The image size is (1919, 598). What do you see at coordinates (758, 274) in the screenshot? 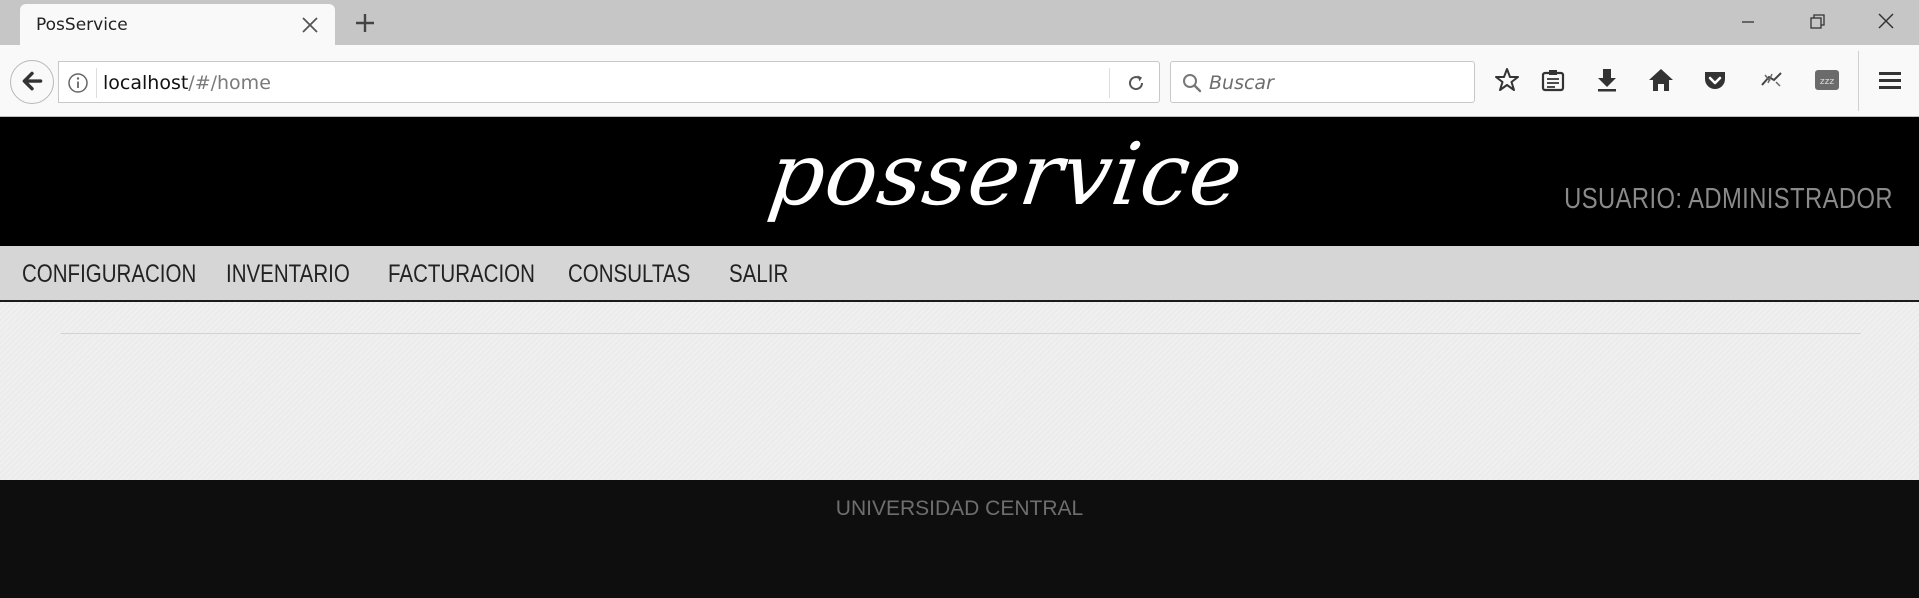
I see `menu-item-salir: SALIR` at bounding box center [758, 274].